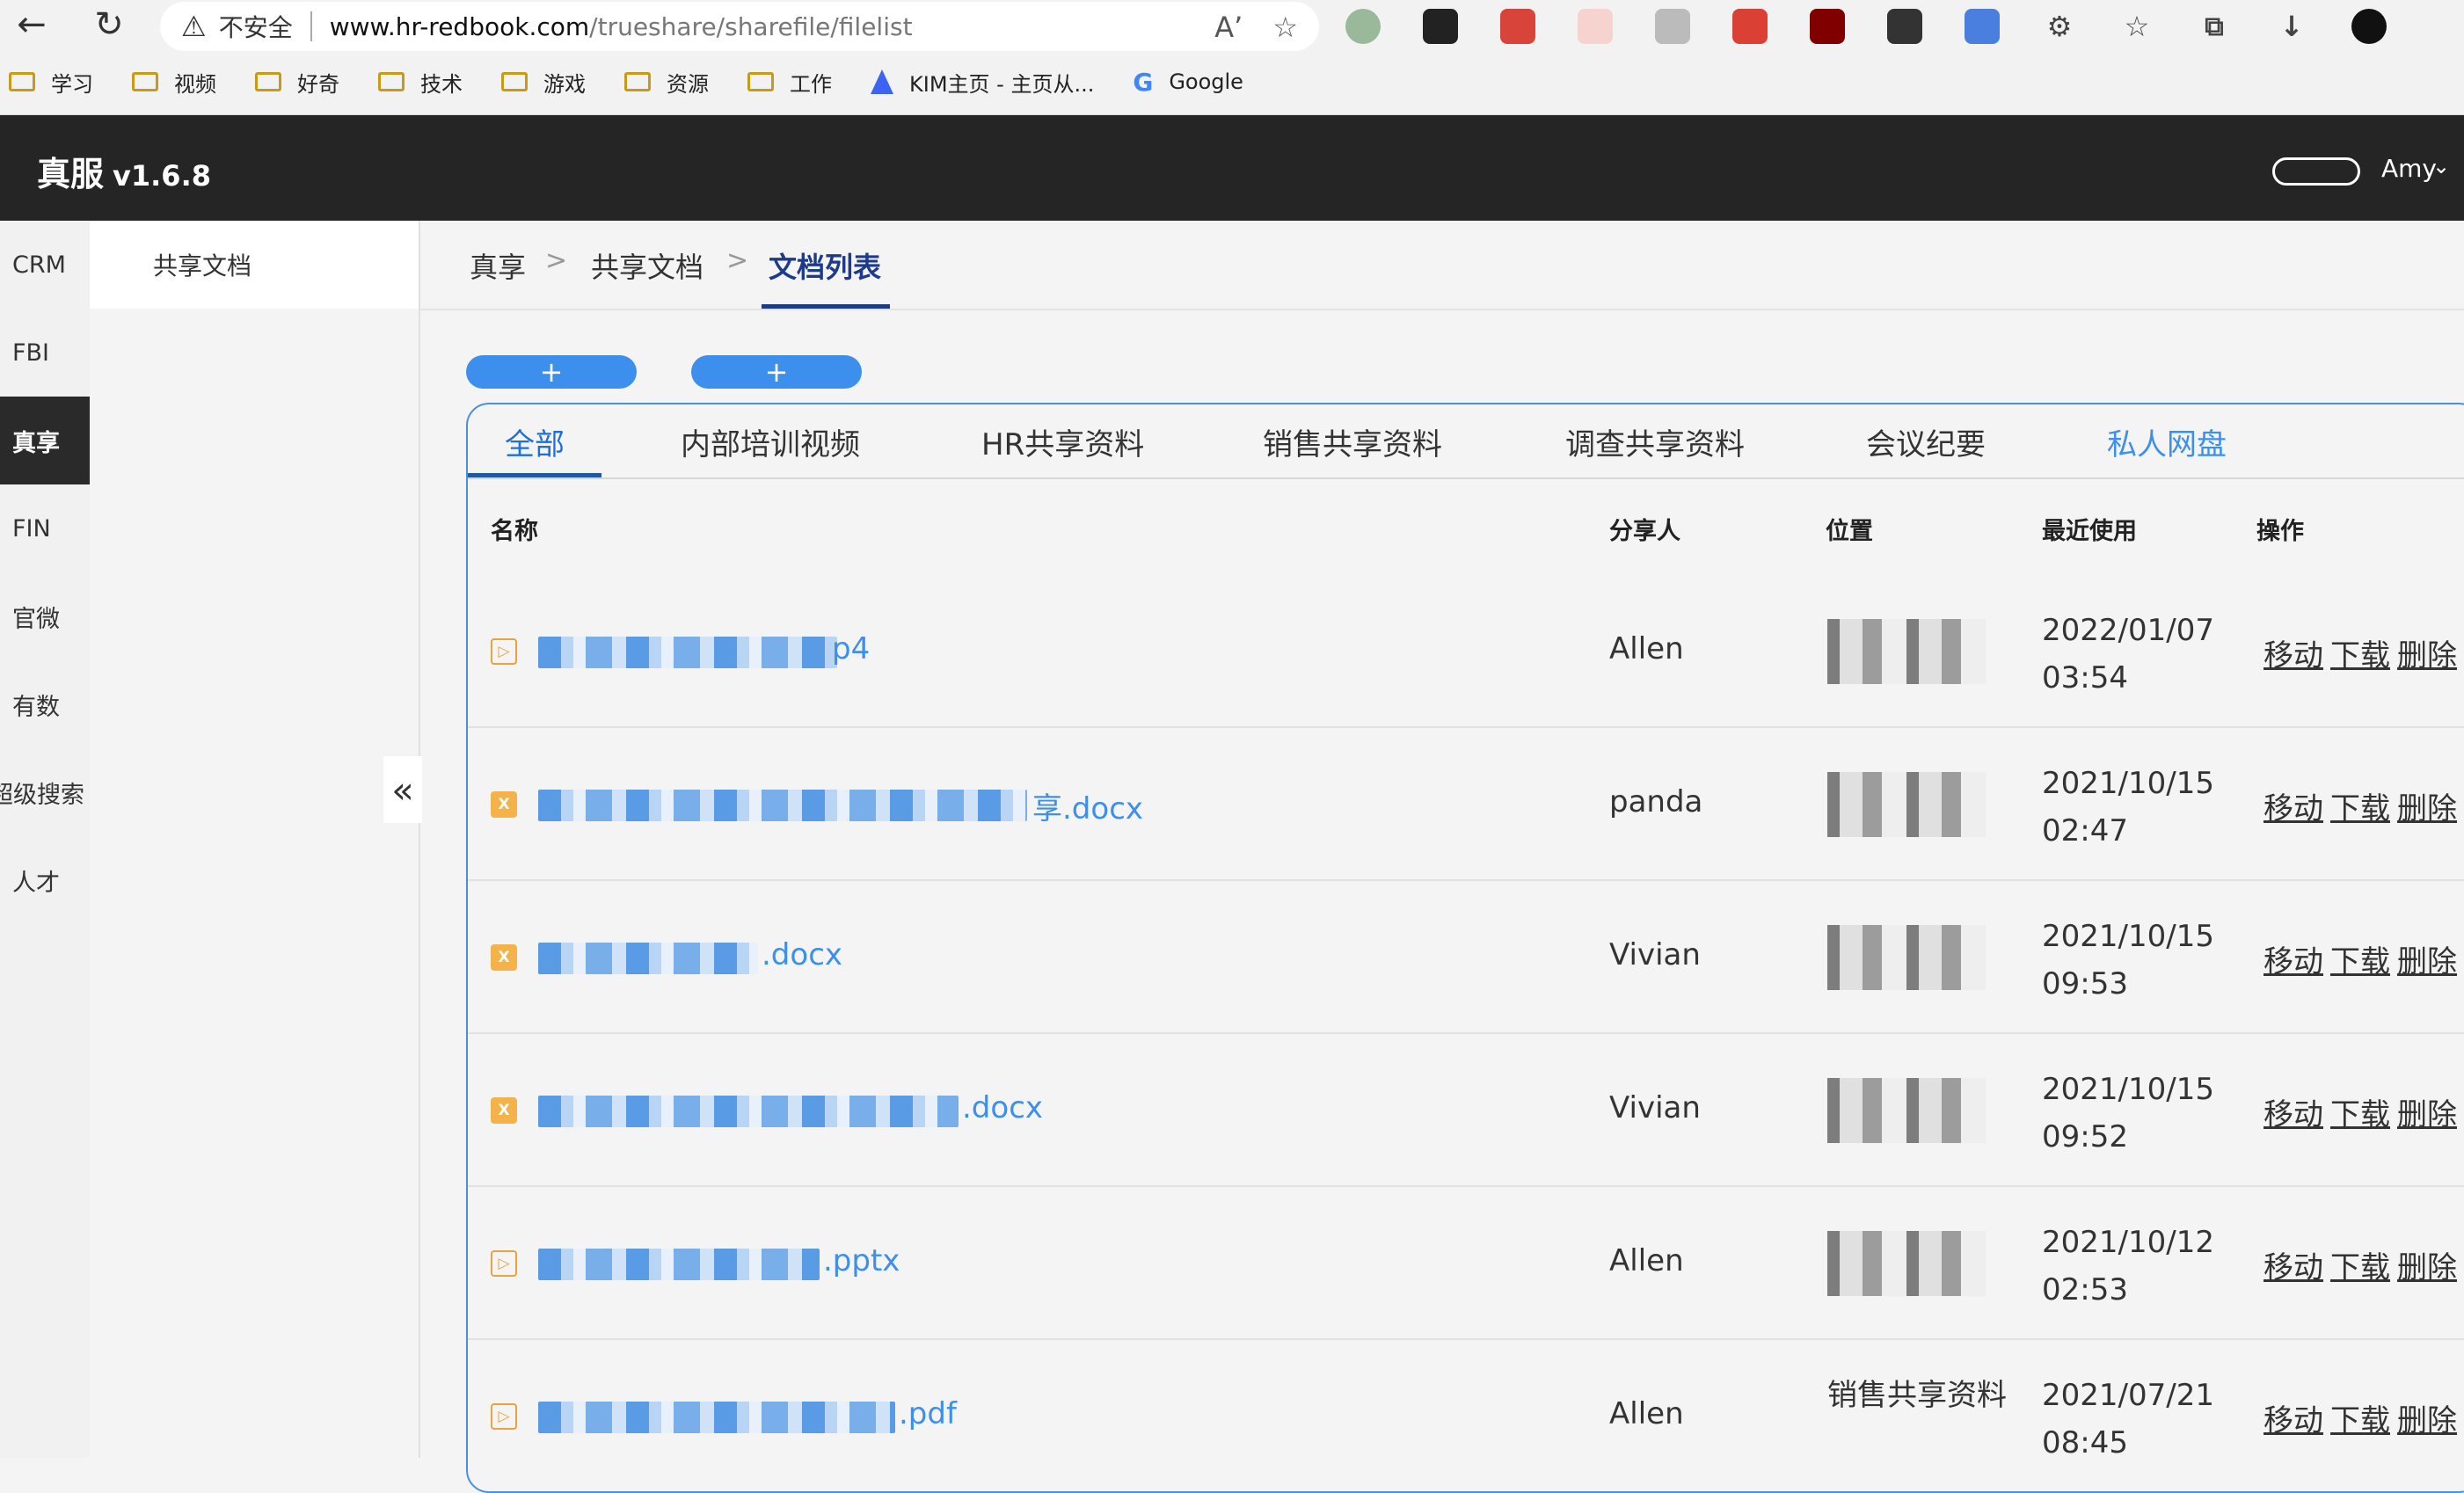 Image resolution: width=2464 pixels, height=1493 pixels. I want to click on collapse-sidebar-icon: «, so click(402, 790).